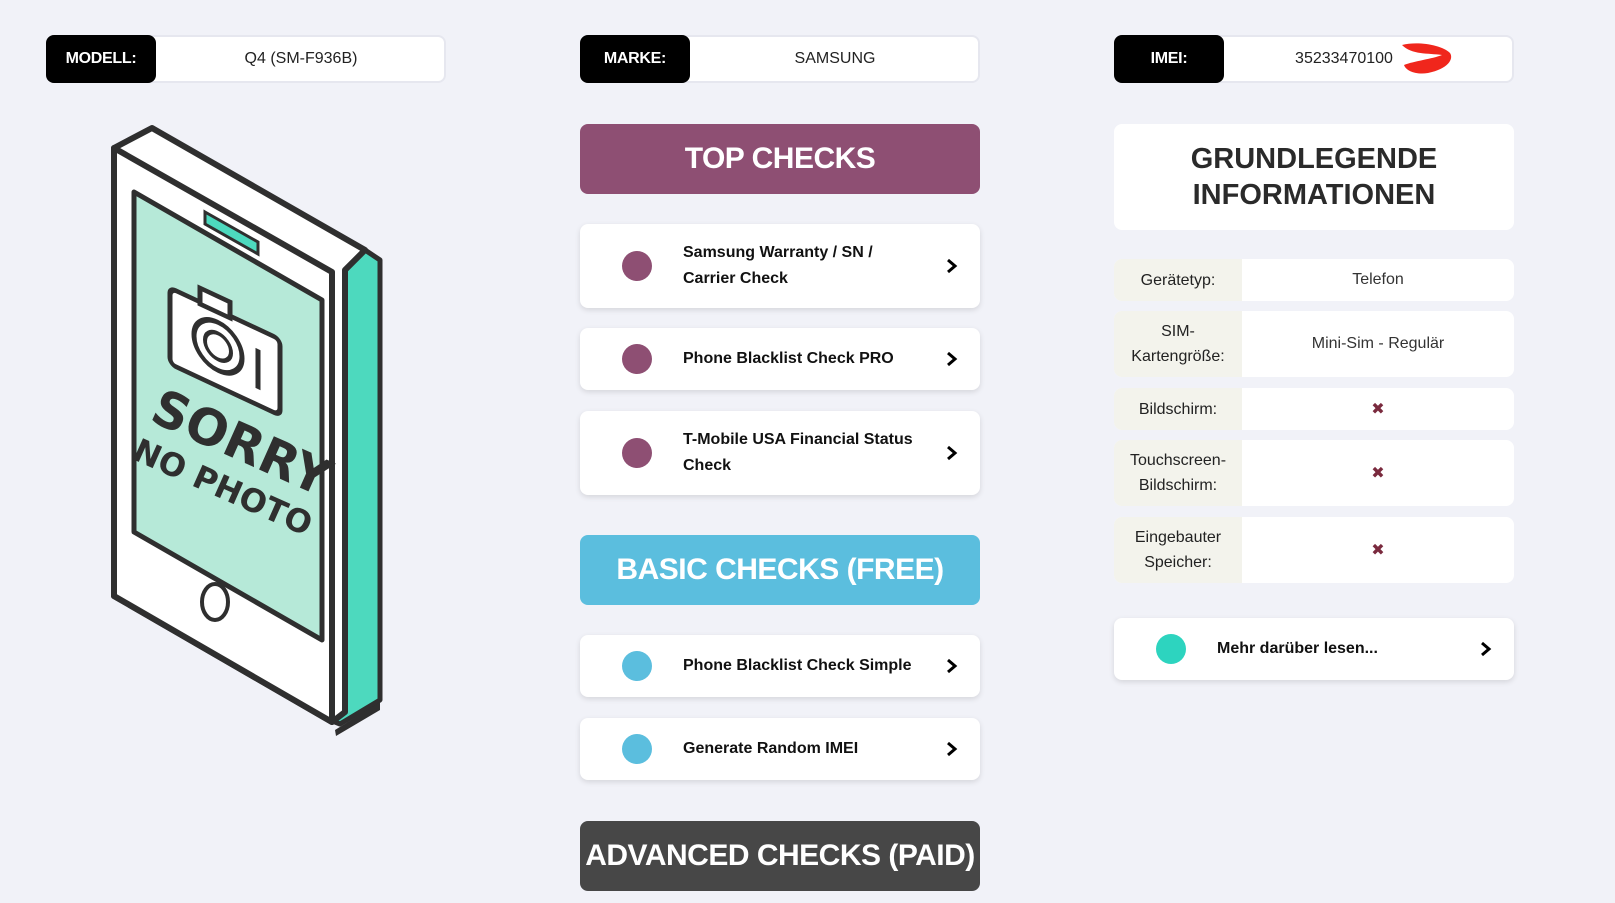 Image resolution: width=1615 pixels, height=903 pixels. I want to click on modell-value: Q4 (SM-F936B), so click(301, 58).